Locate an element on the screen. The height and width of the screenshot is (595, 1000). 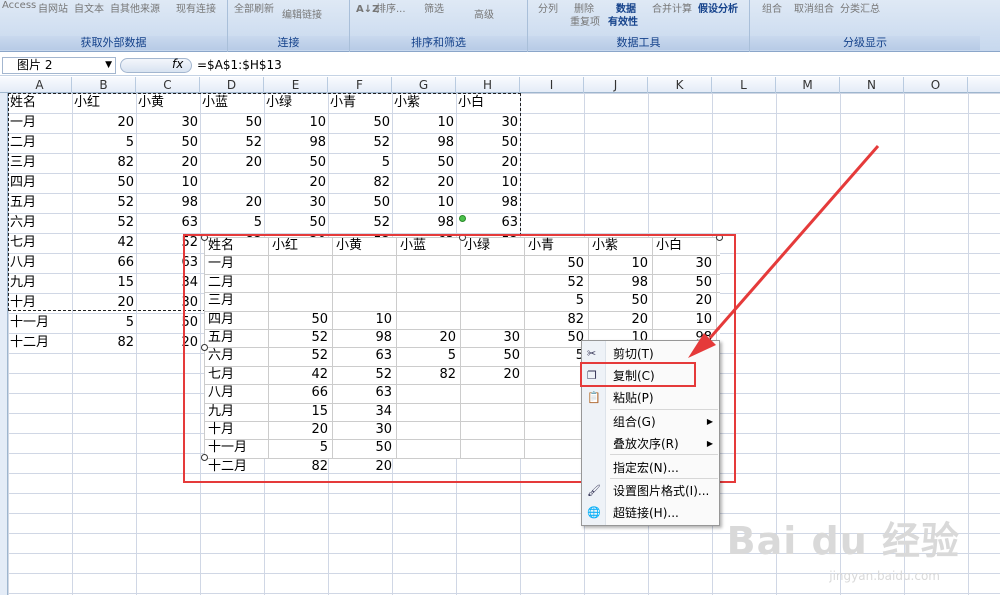
column-header-n: N is located at coordinates (872, 85).